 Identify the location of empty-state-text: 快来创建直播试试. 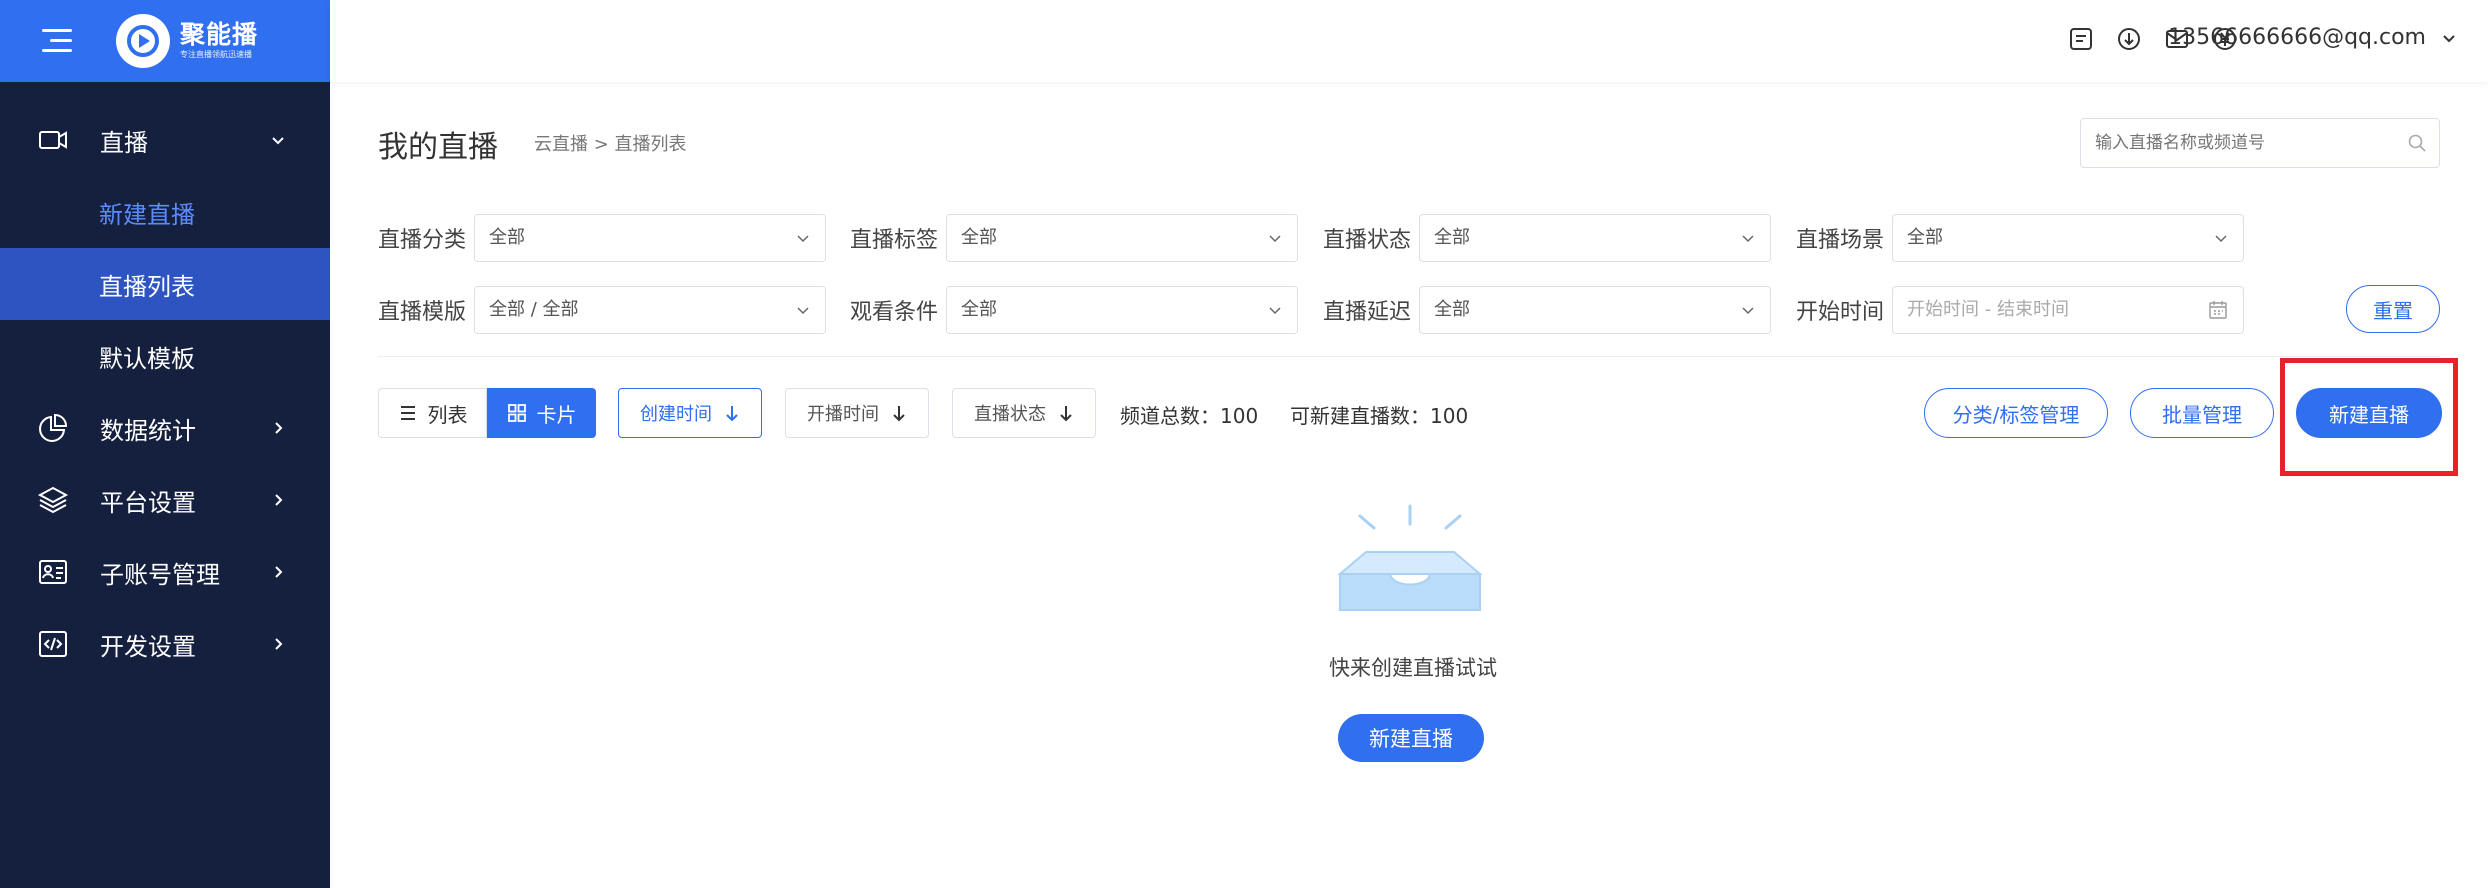
(1413, 668).